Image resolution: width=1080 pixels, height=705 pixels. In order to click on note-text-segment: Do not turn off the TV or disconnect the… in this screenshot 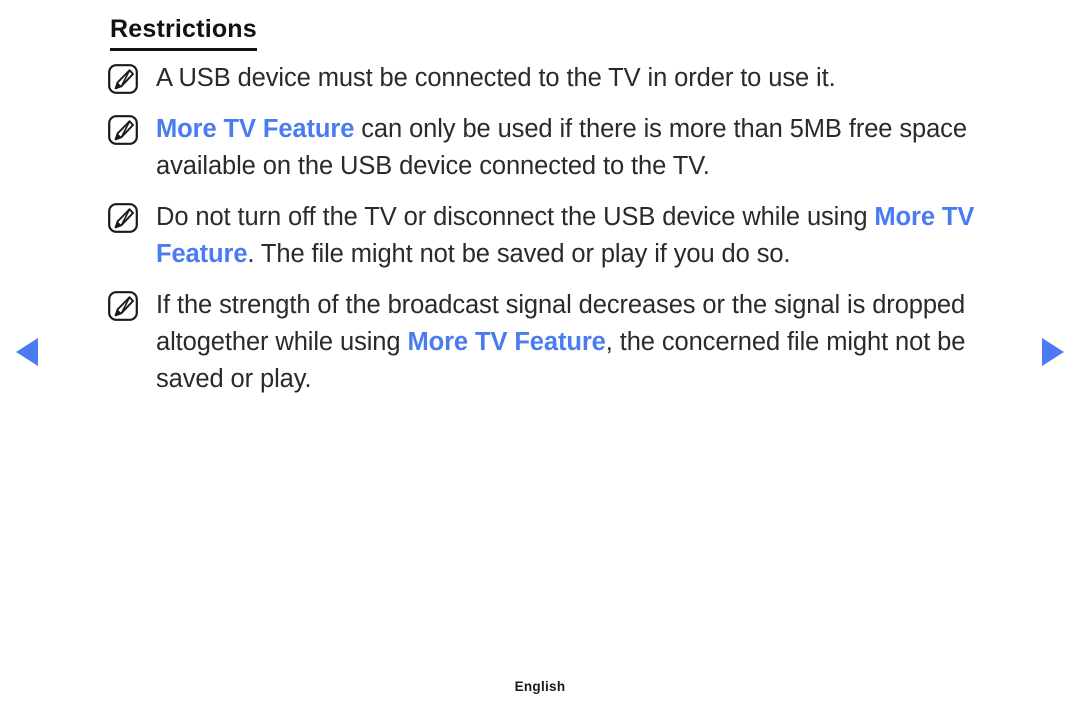, I will do `click(515, 217)`.